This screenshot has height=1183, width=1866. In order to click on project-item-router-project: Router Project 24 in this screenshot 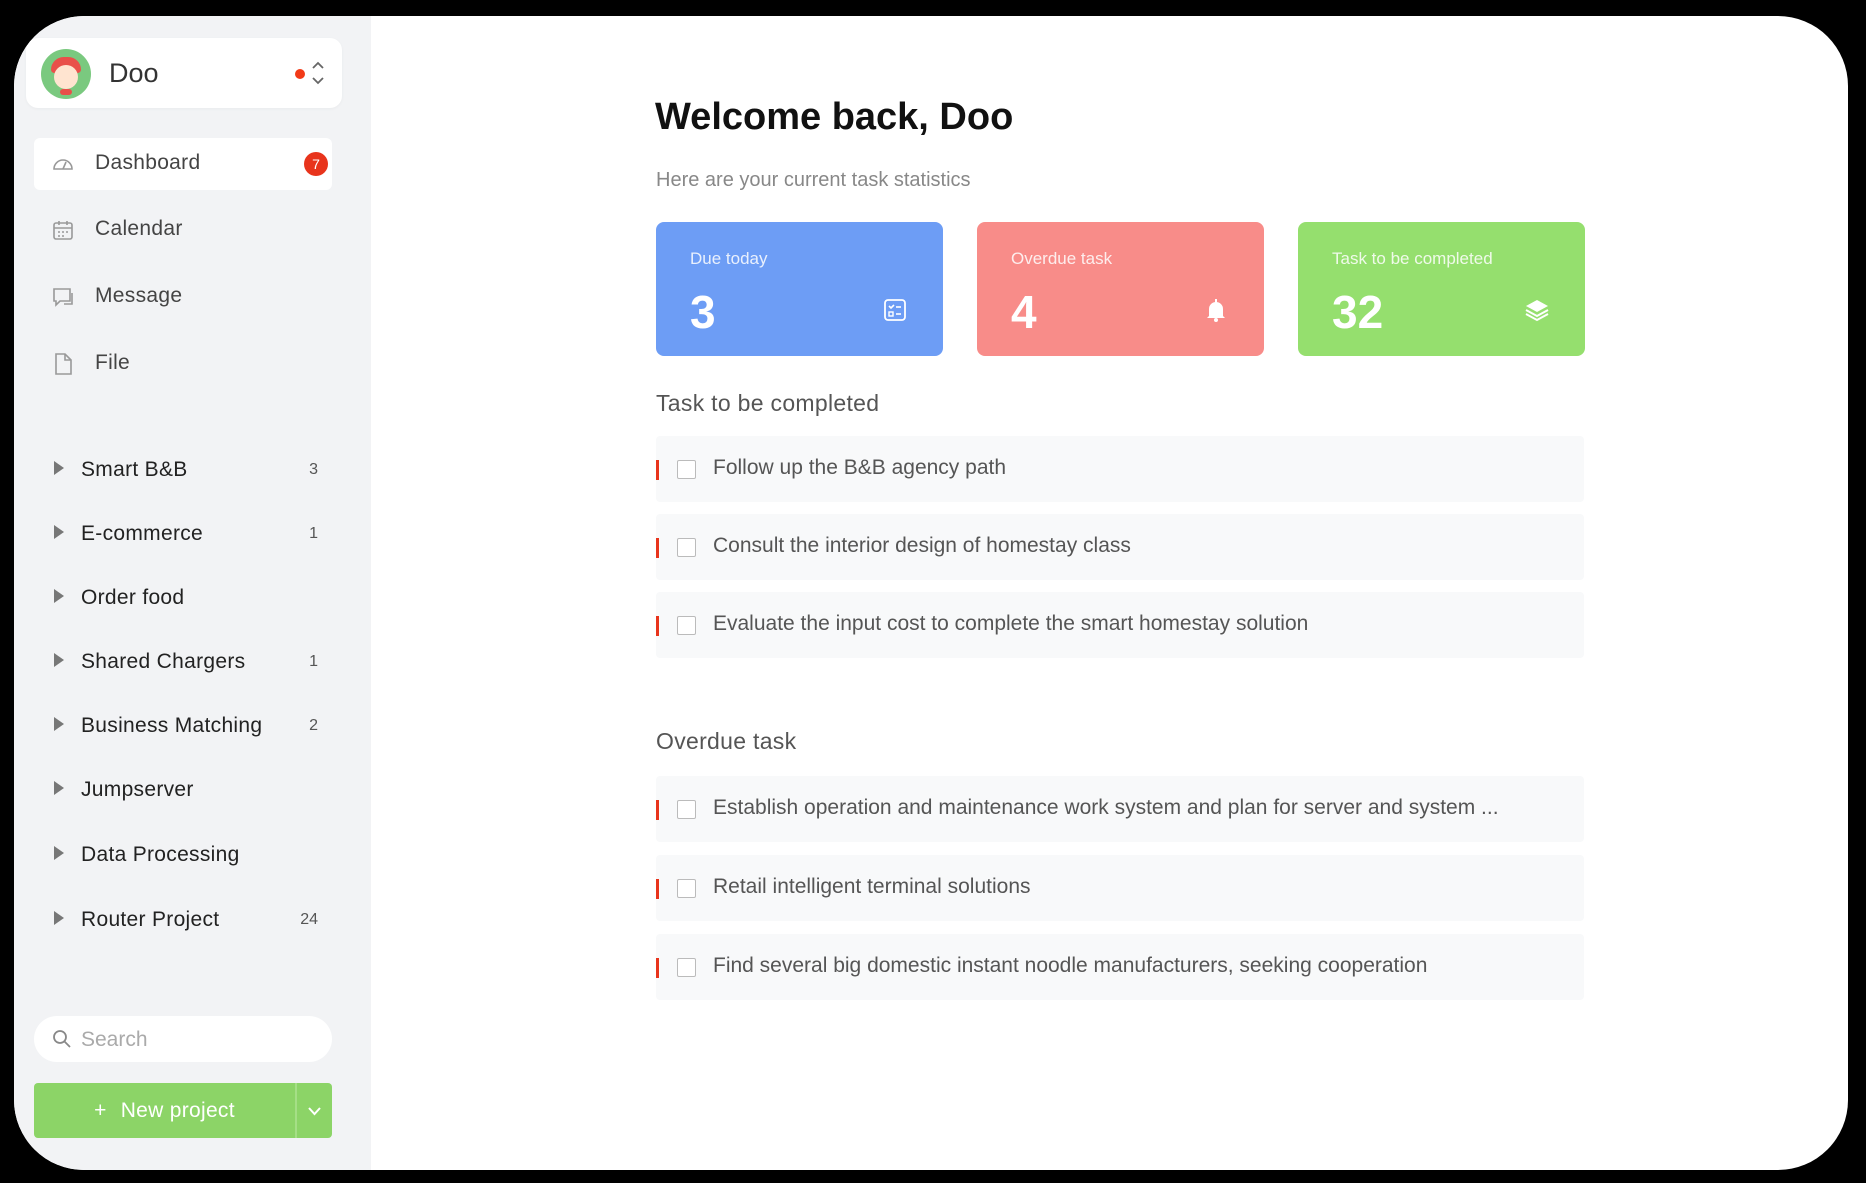, I will do `click(183, 921)`.